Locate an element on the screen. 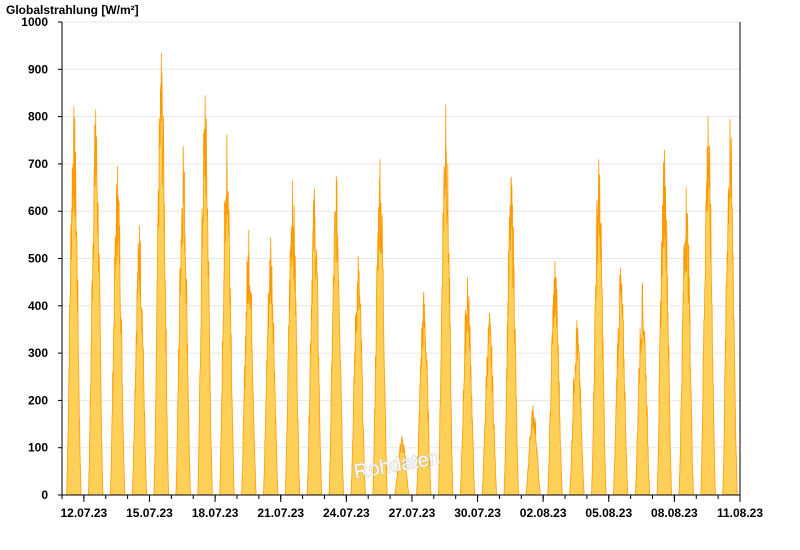 The image size is (800, 550). x-tick-label: 05.08.23 is located at coordinates (608, 513).